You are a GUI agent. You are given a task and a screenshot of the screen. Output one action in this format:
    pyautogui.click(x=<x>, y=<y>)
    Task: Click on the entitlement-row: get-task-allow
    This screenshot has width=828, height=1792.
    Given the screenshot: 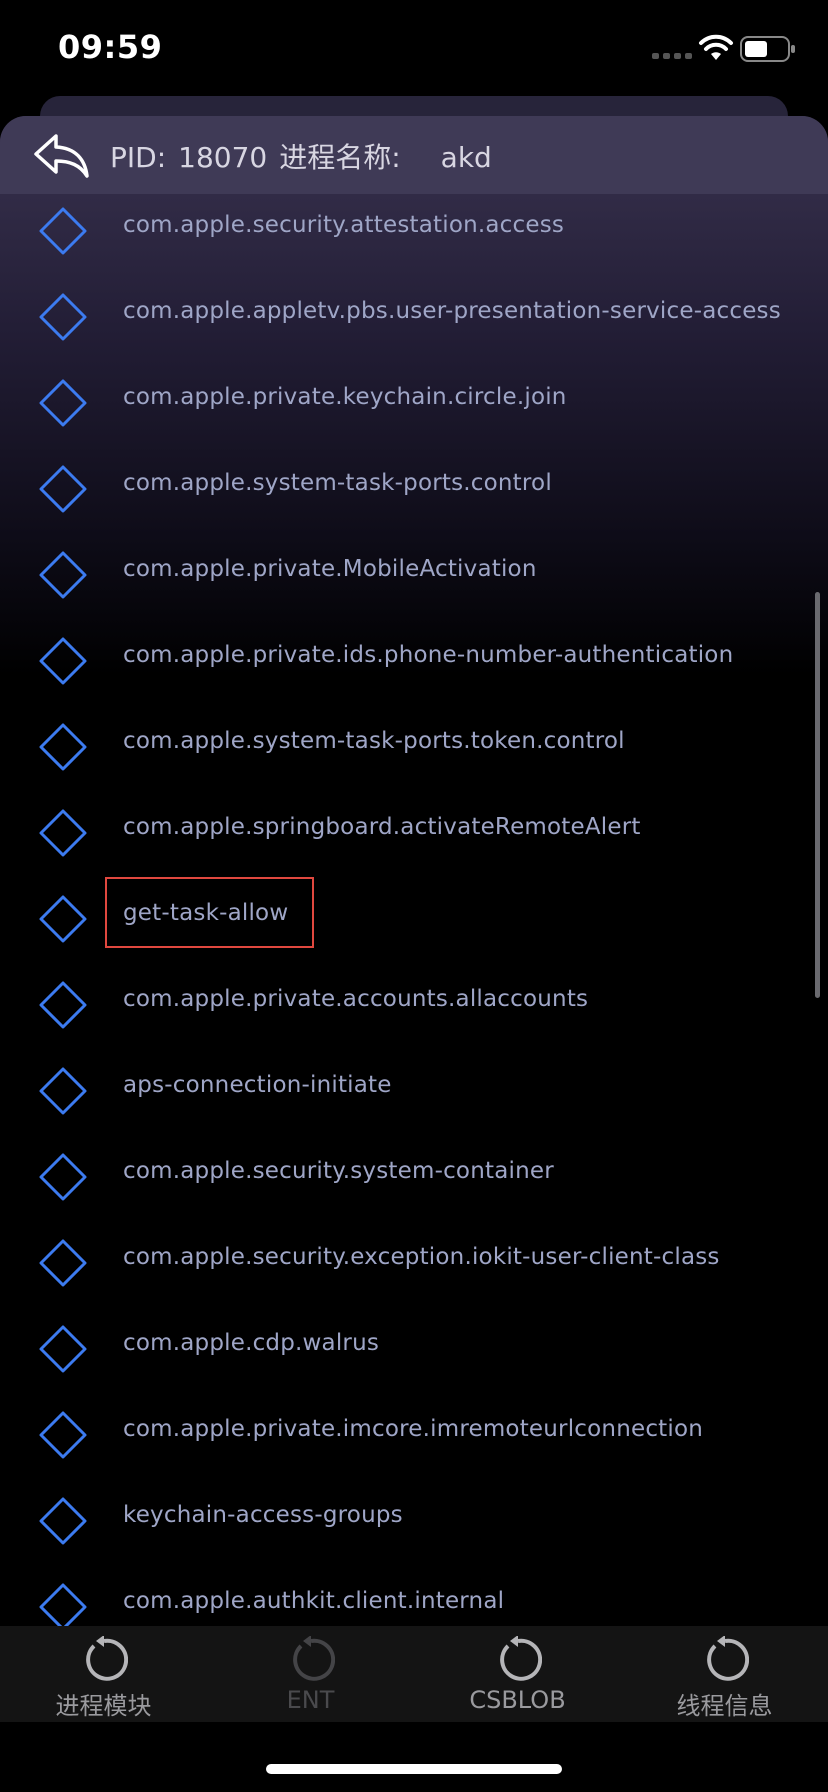 What is the action you would take?
    pyautogui.click(x=414, y=917)
    